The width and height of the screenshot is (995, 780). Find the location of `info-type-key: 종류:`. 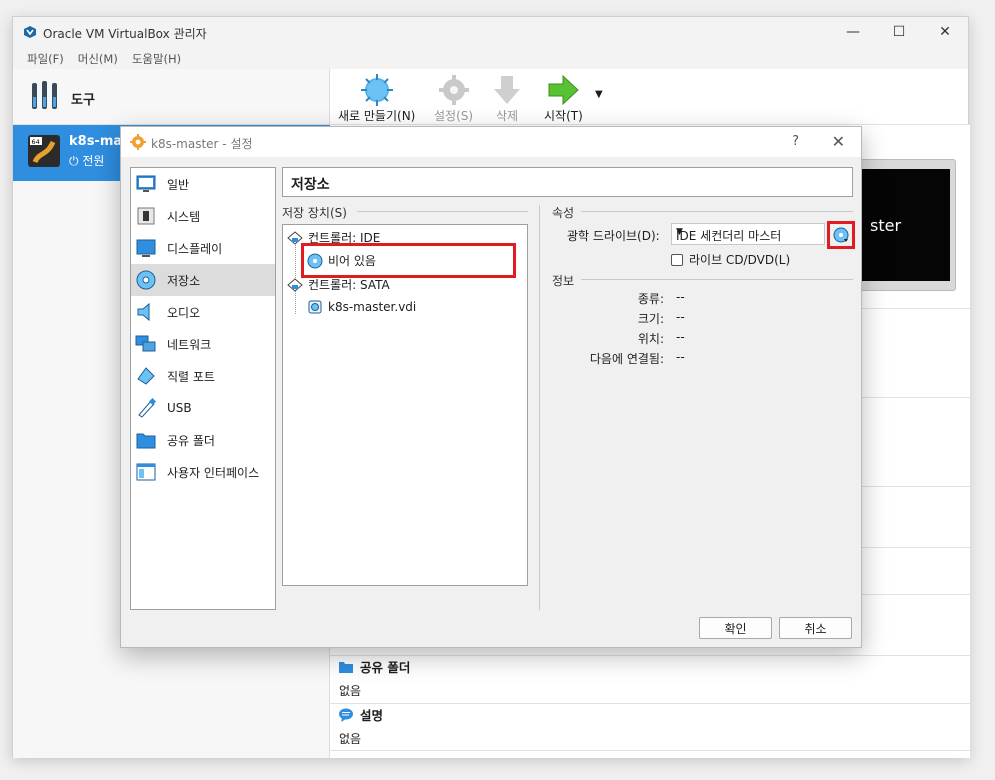

info-type-key: 종류: is located at coordinates (650, 299).